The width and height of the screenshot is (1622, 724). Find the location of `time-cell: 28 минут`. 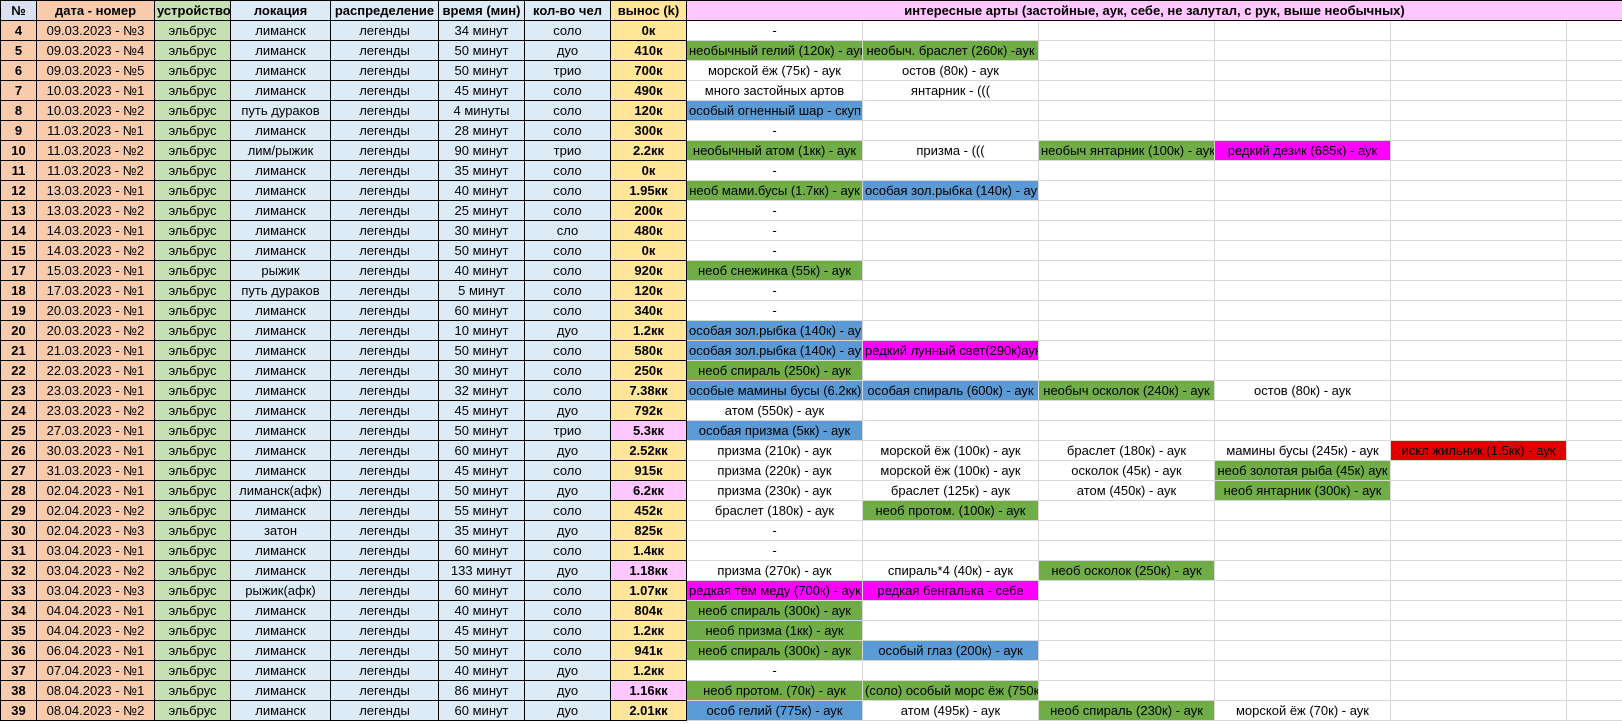

time-cell: 28 минут is located at coordinates (481, 130).